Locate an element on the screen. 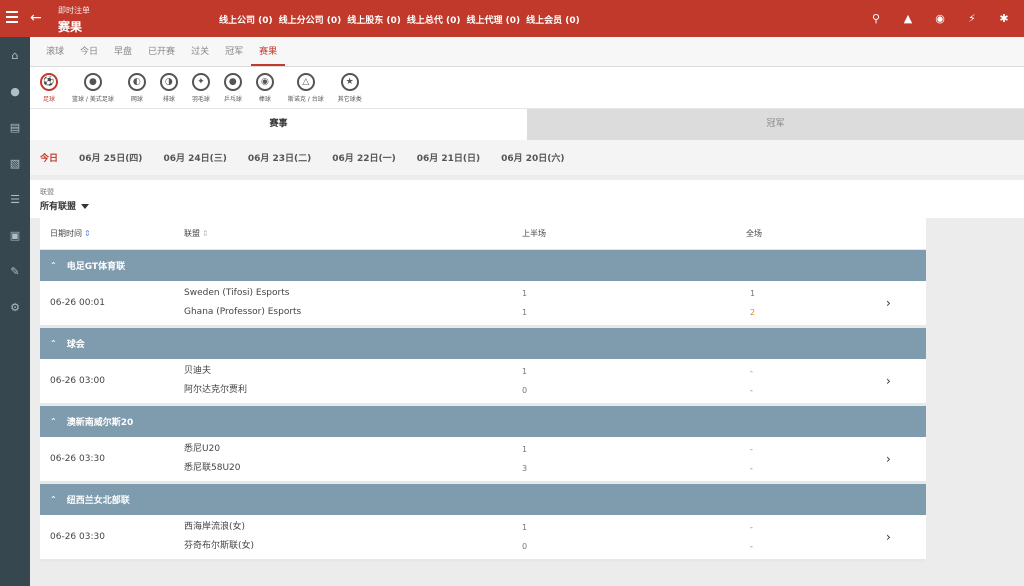 This screenshot has width=1024, height=586. ht-score-away: 0 is located at coordinates (525, 390).